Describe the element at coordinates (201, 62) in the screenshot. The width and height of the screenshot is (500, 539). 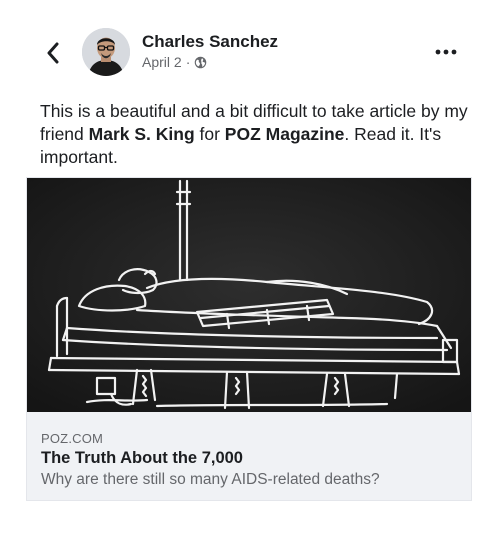
I see `globe-icon` at that location.